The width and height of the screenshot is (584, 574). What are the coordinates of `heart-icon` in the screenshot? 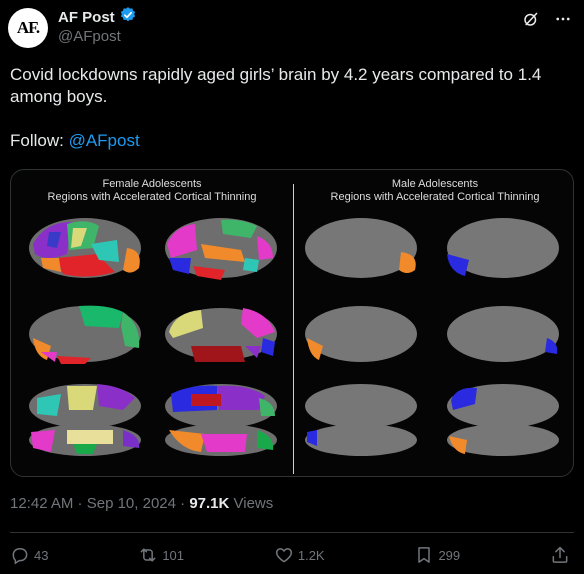 It's located at (283, 555).